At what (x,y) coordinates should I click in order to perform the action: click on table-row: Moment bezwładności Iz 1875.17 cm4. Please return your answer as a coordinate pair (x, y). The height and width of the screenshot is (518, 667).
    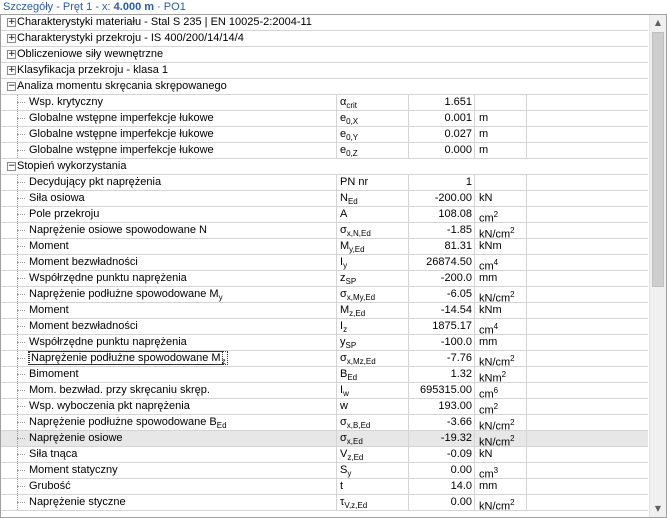
    Looking at the image, I should click on (324, 328).